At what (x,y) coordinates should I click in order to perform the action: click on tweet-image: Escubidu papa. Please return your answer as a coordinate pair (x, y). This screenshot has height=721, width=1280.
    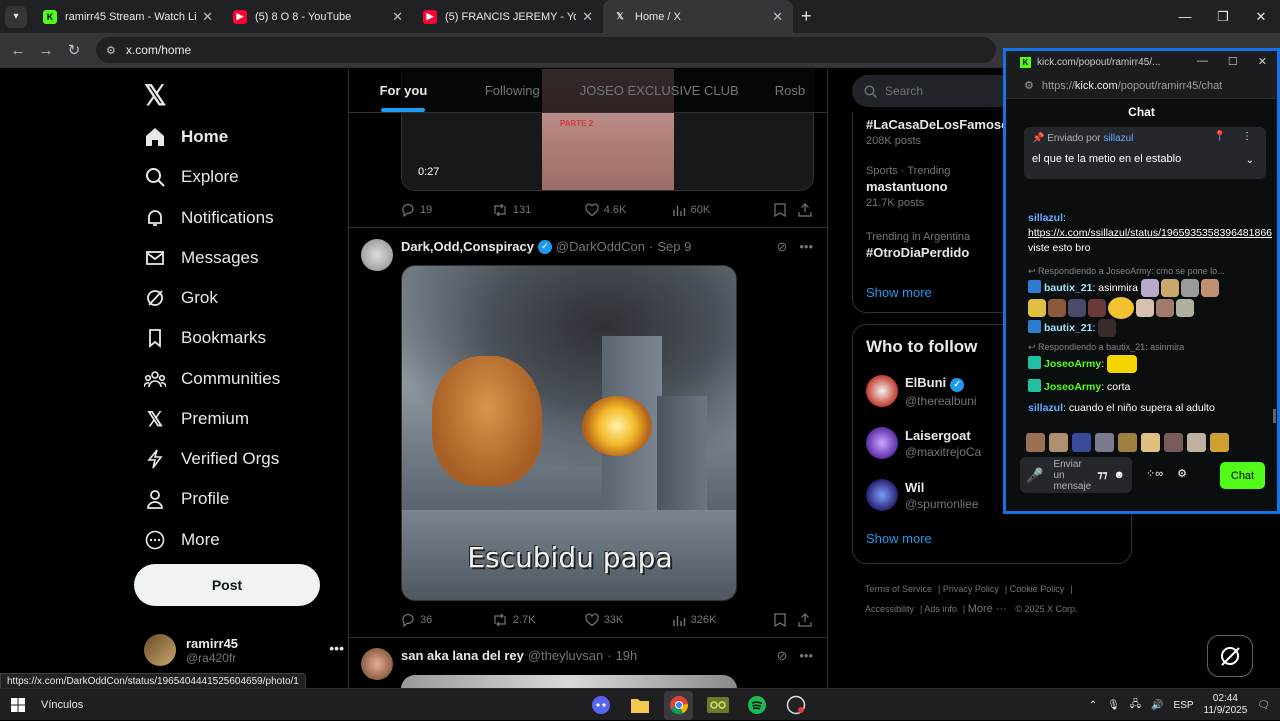
    Looking at the image, I should click on (569, 433).